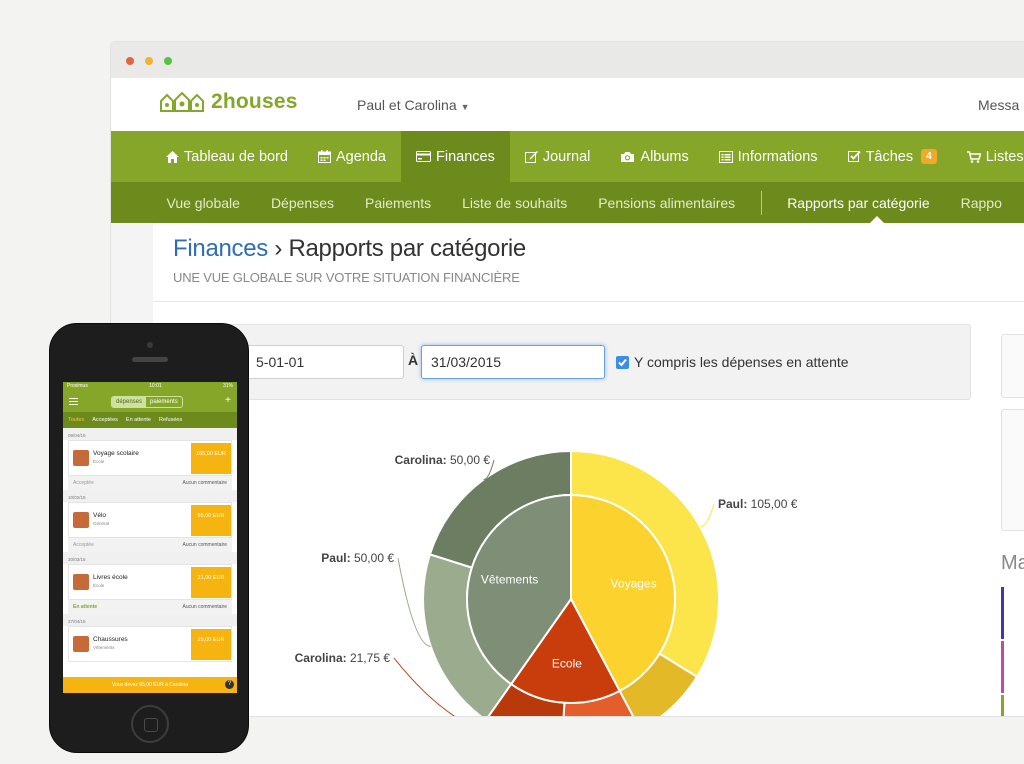 Image resolution: width=1024 pixels, height=764 pixels. I want to click on entry-footer: Acceptée Aucun commentaire, so click(150, 545).